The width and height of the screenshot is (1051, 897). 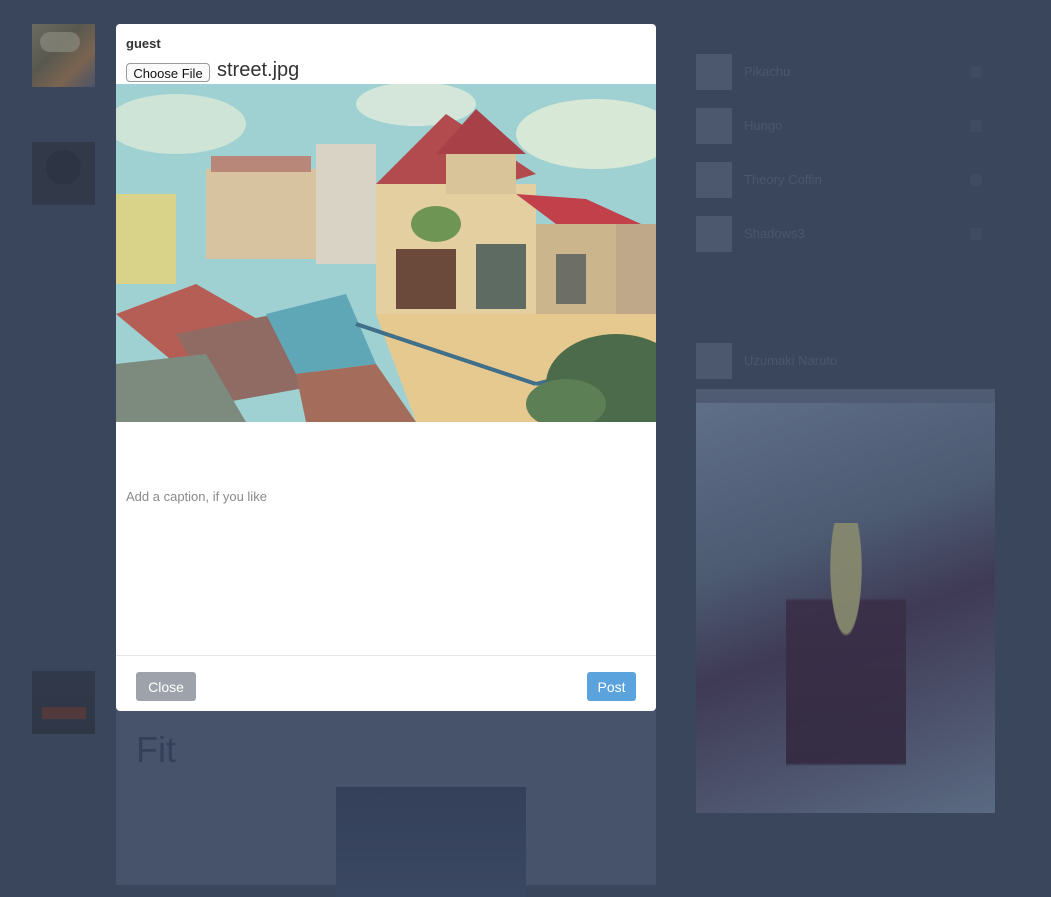 What do you see at coordinates (846, 126) in the screenshot?
I see `friend-item: Hungo` at bounding box center [846, 126].